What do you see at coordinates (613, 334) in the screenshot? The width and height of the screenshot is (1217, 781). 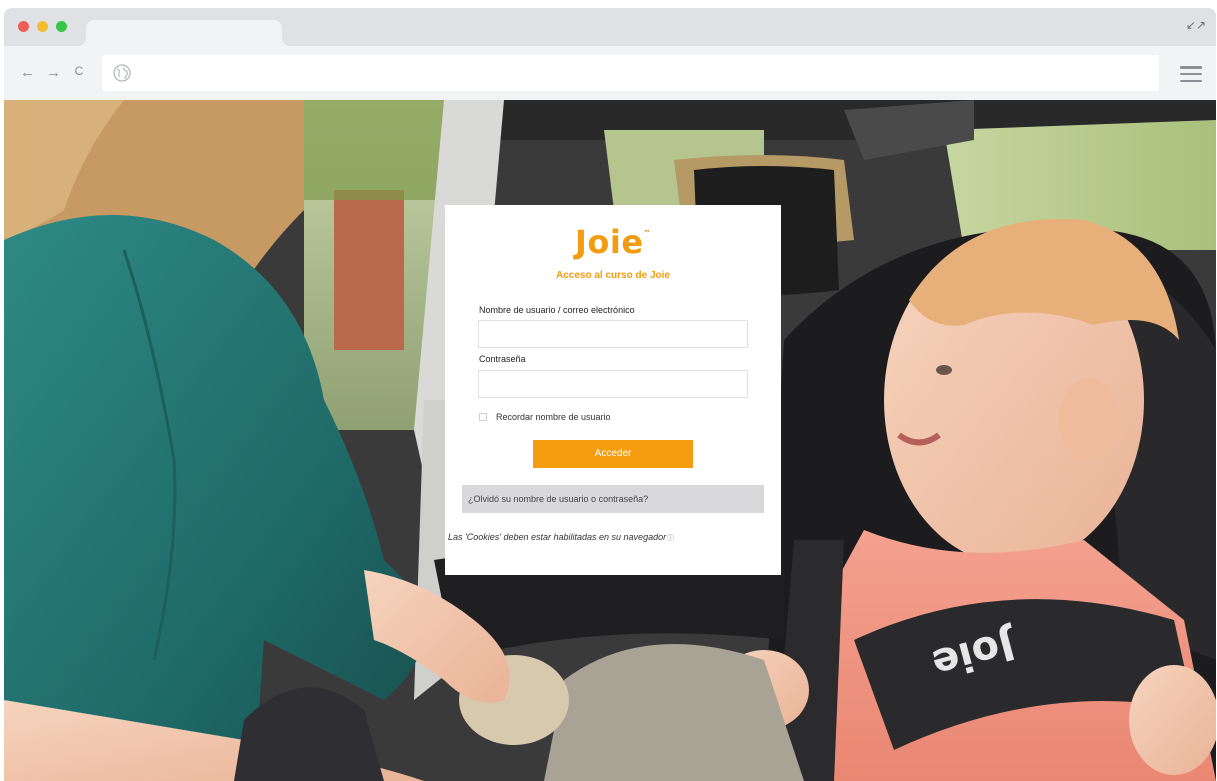 I see `username-input` at bounding box center [613, 334].